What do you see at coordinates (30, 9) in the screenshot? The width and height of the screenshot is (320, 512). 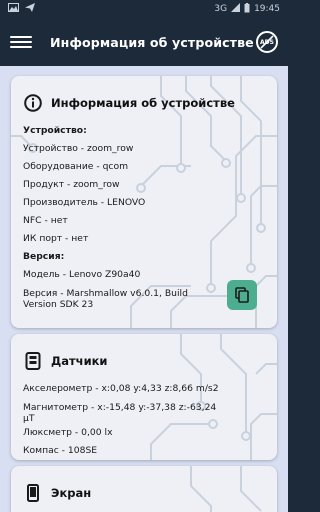 I see `send-notification-icon` at bounding box center [30, 9].